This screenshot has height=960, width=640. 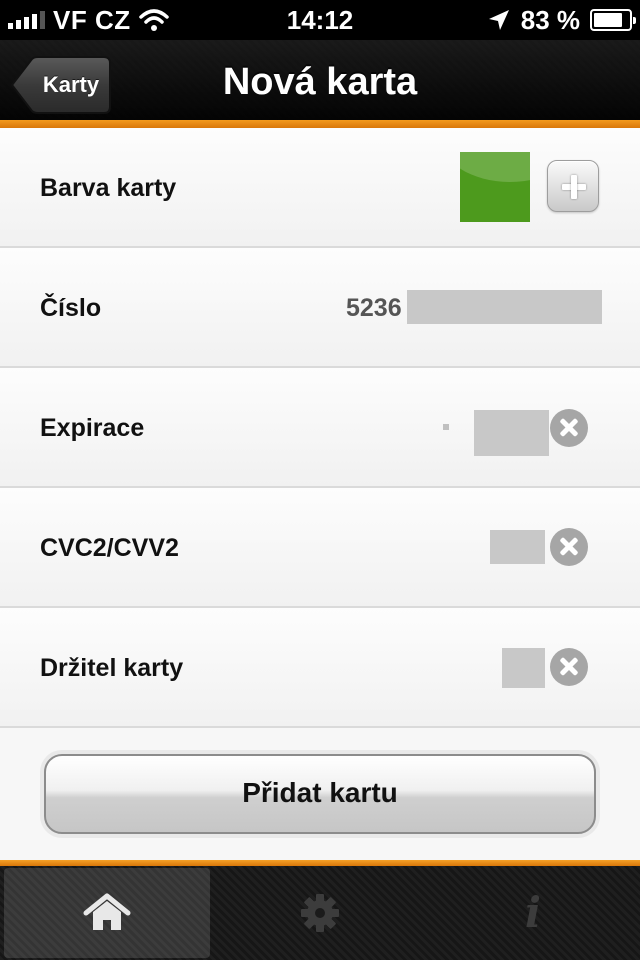 What do you see at coordinates (517, 547) in the screenshot?
I see `cvc-redacted` at bounding box center [517, 547].